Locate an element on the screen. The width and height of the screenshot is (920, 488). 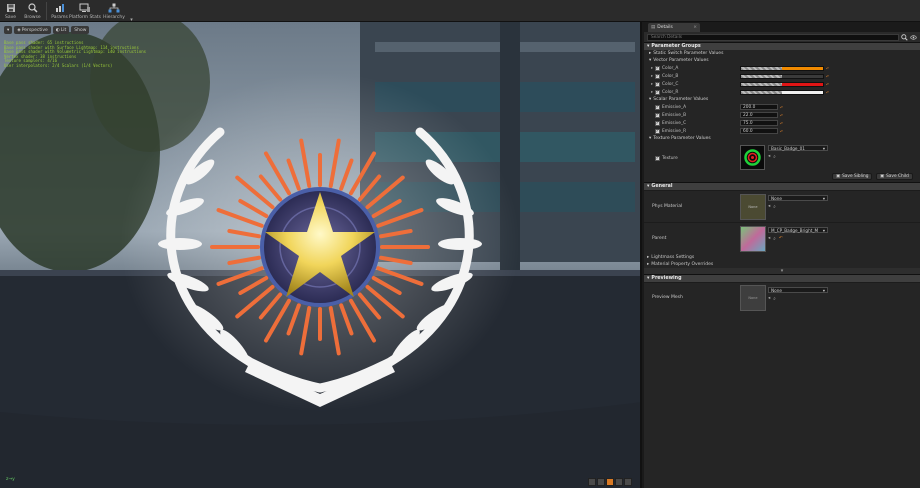
phys-material-thumbnail: None is located at coordinates (753, 207).